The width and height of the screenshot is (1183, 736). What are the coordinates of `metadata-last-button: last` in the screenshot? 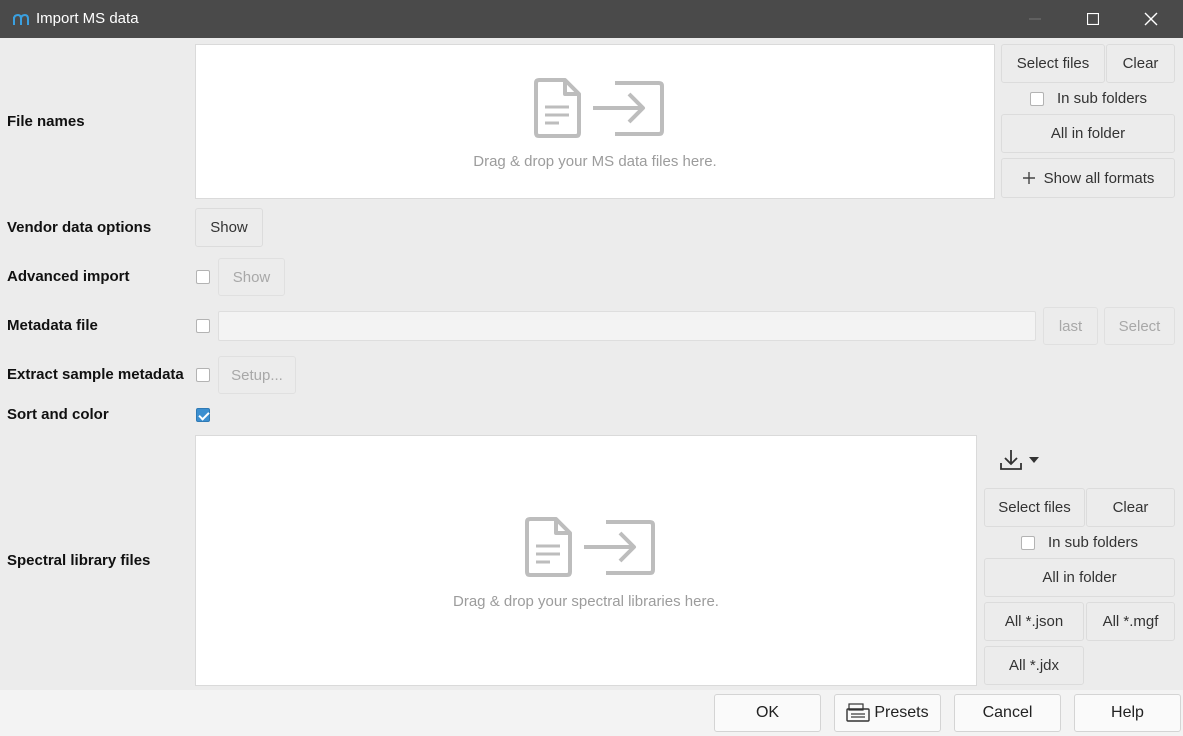 It's located at (1070, 326).